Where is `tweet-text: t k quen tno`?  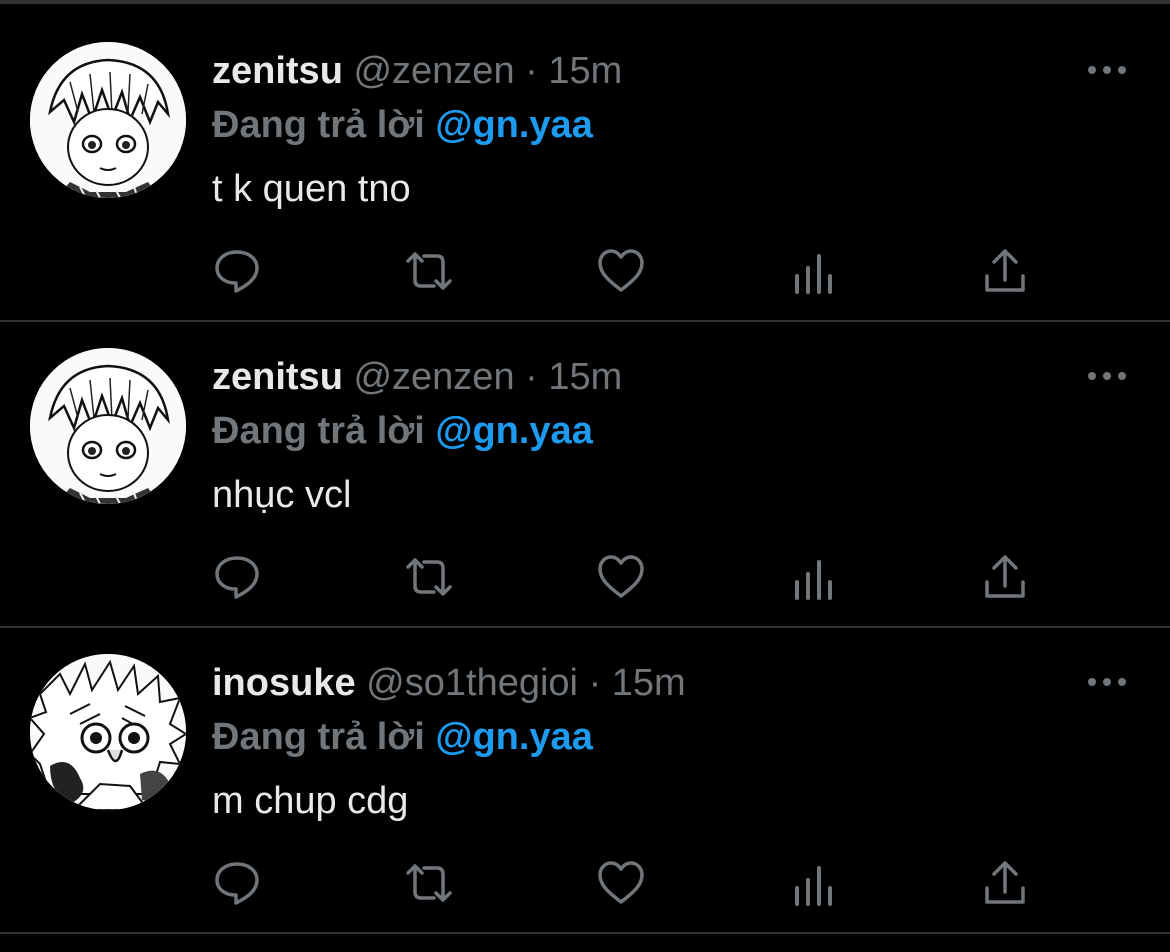
tweet-text: t k quen tno is located at coordinates (311, 189).